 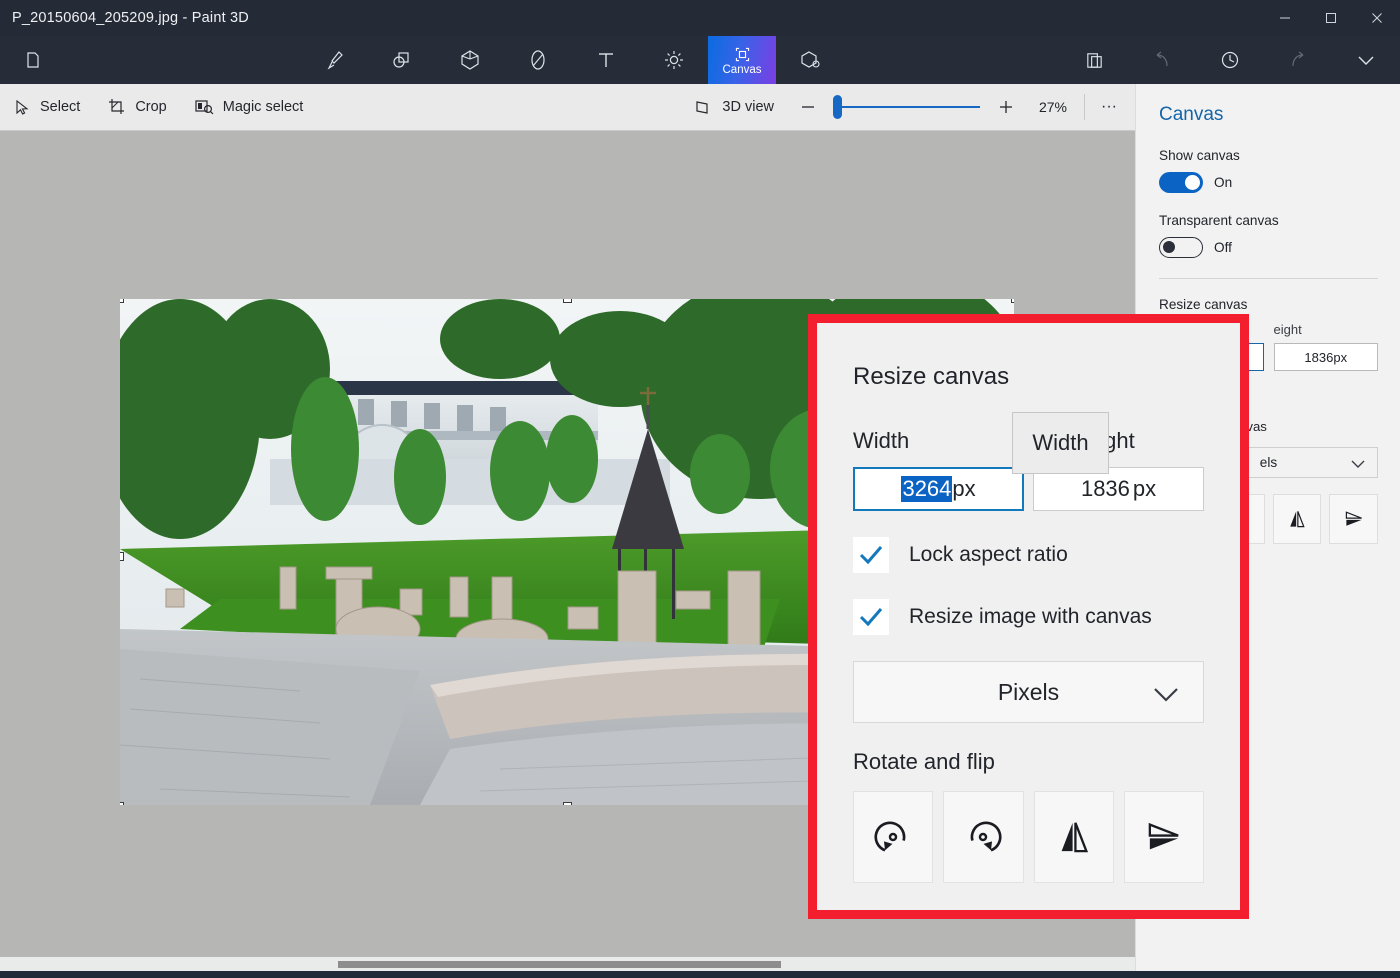 What do you see at coordinates (151, 107) in the screenshot?
I see `crop-tool-label: Crop` at bounding box center [151, 107].